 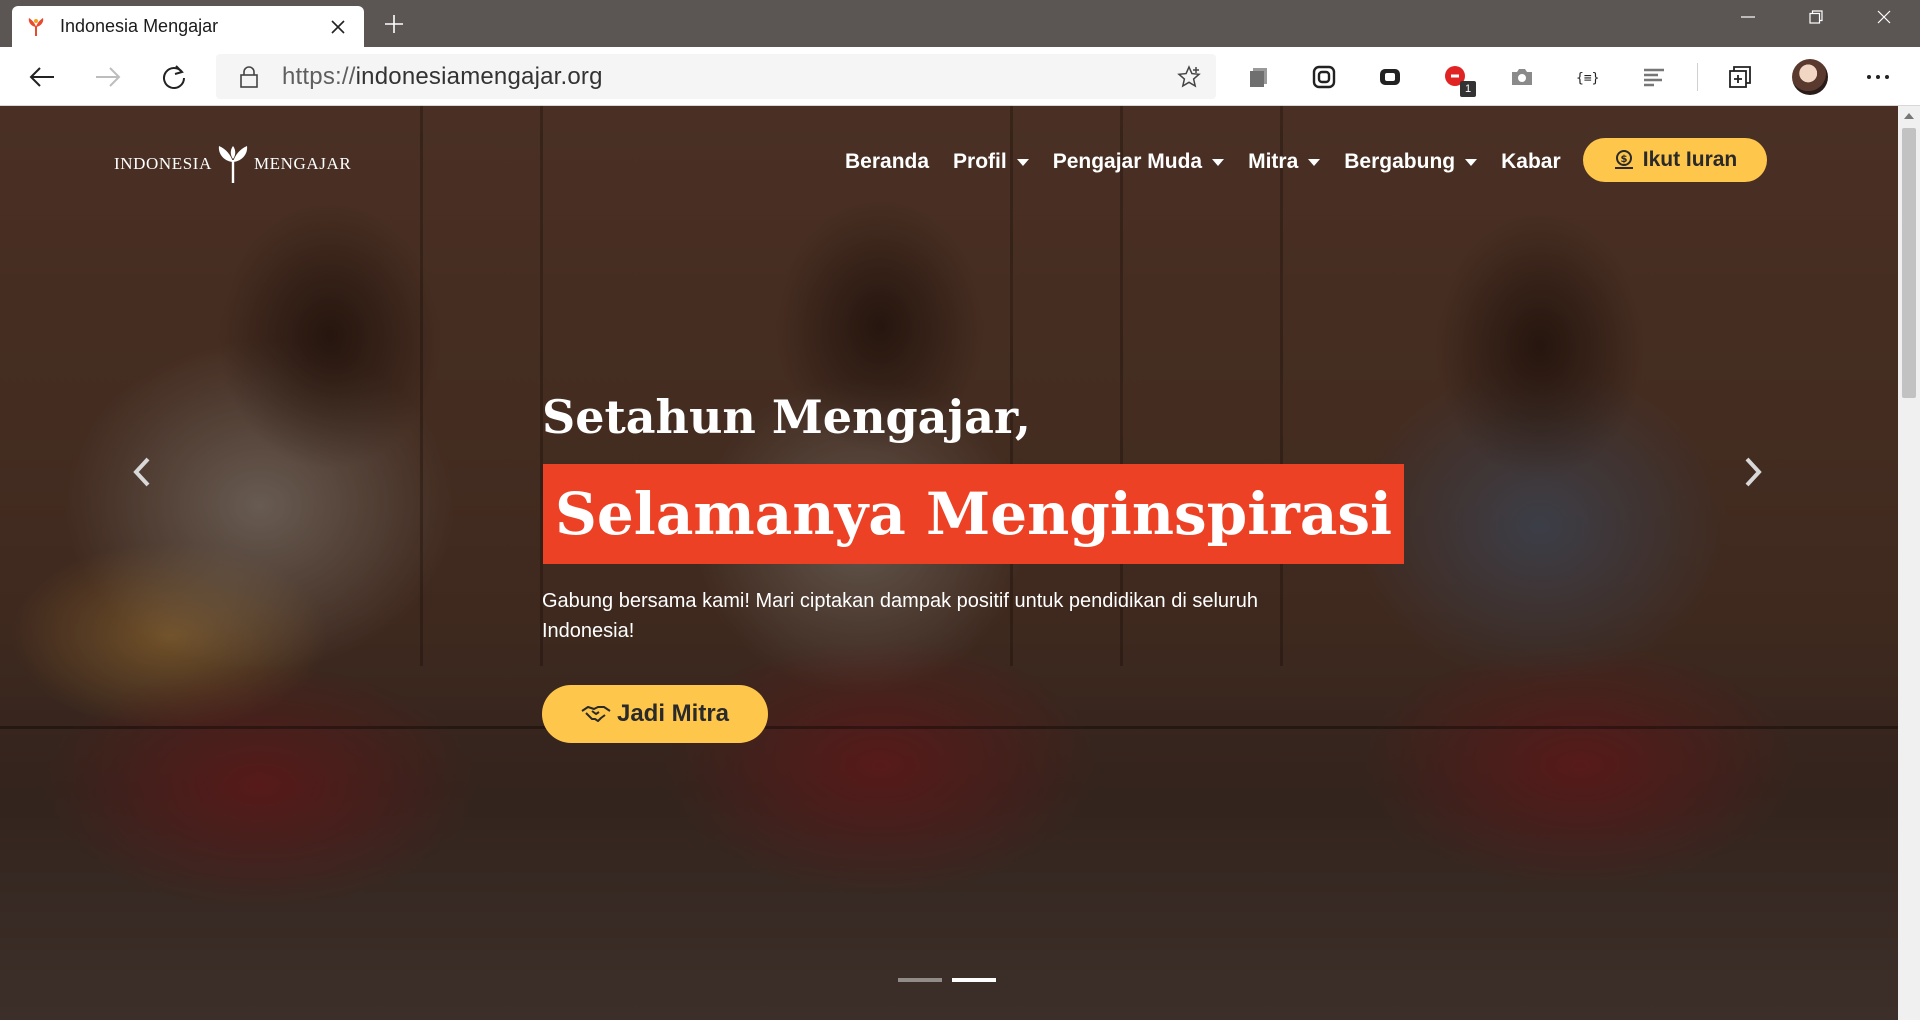 I want to click on link-extension-icon, so click(x=1324, y=77).